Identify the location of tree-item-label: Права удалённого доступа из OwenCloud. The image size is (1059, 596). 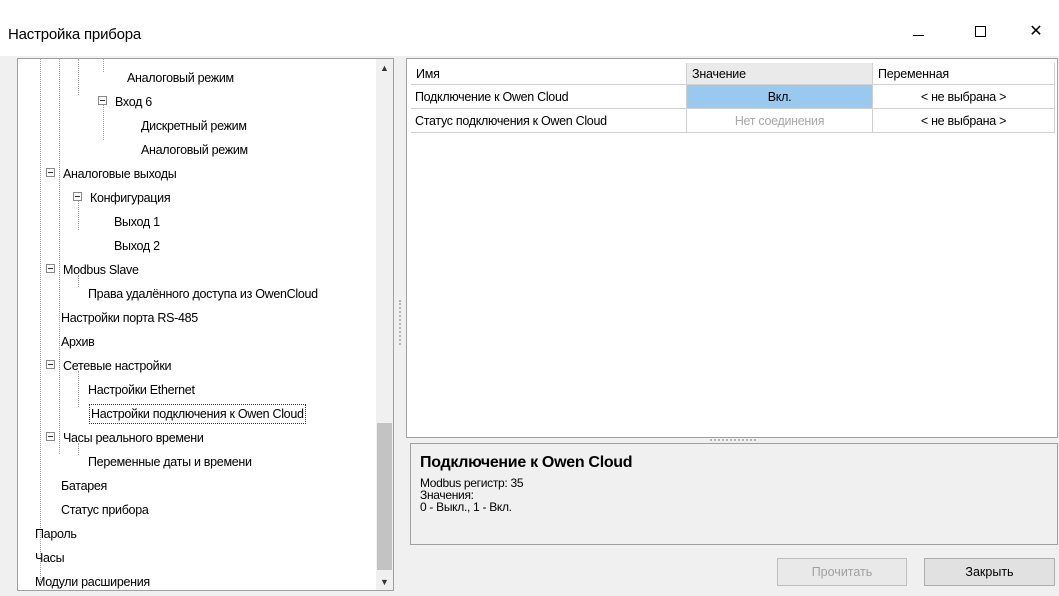
(203, 294).